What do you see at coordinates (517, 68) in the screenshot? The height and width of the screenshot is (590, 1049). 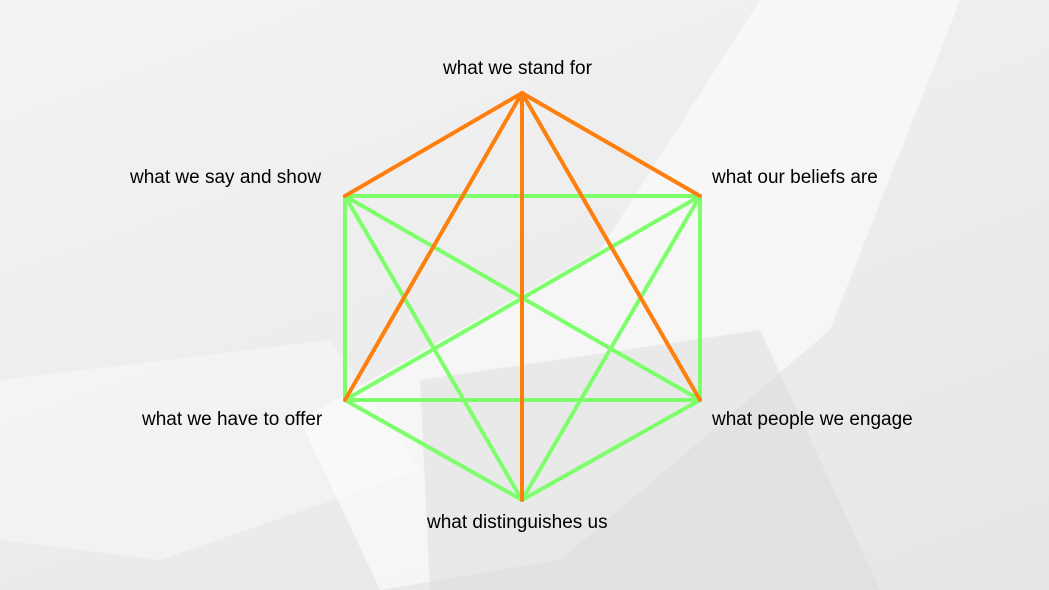 I see `node-label-top: what we stand for` at bounding box center [517, 68].